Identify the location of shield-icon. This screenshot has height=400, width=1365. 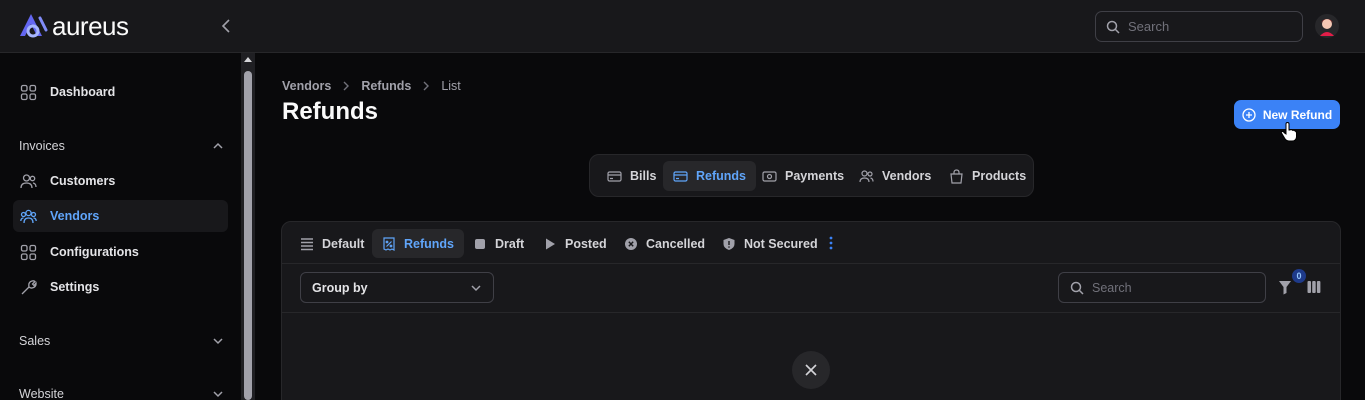
(729, 243).